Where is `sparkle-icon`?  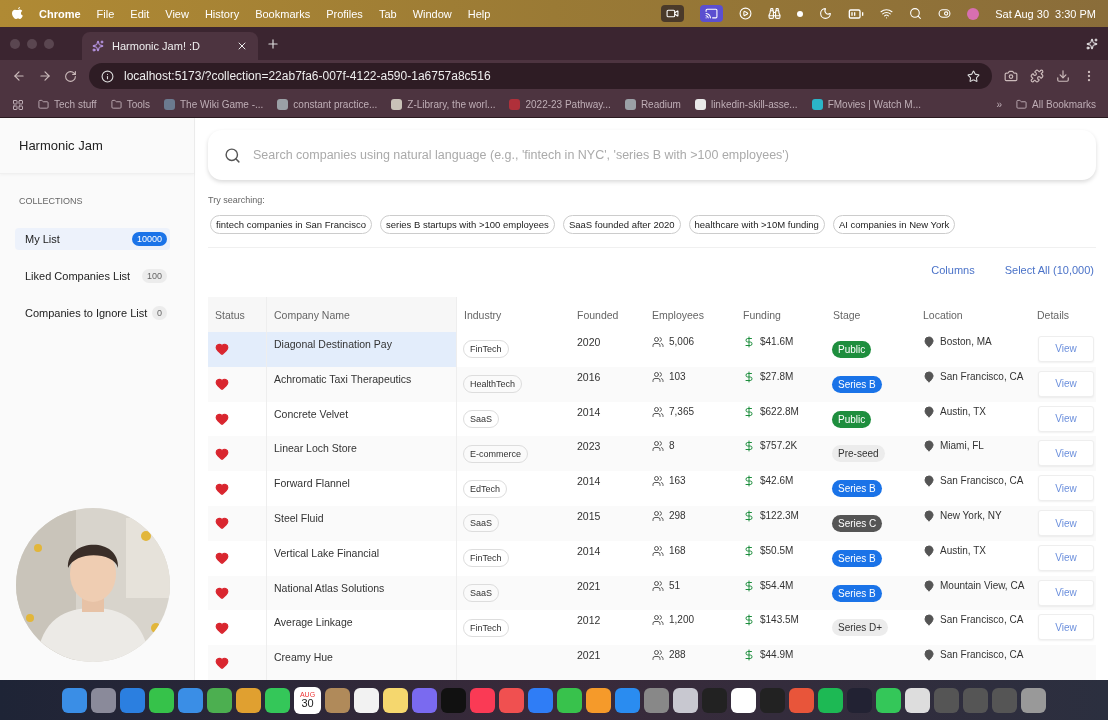
sparkle-icon is located at coordinates (1092, 43).